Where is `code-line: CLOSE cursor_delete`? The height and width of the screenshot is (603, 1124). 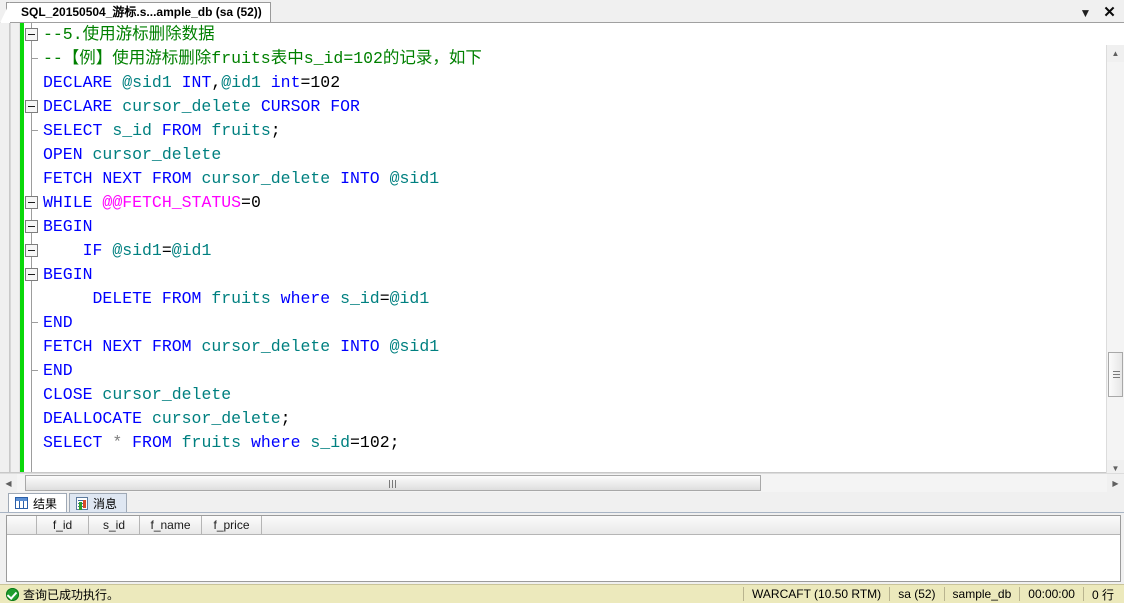
code-line: CLOSE cursor_delete is located at coordinates (583, 395).